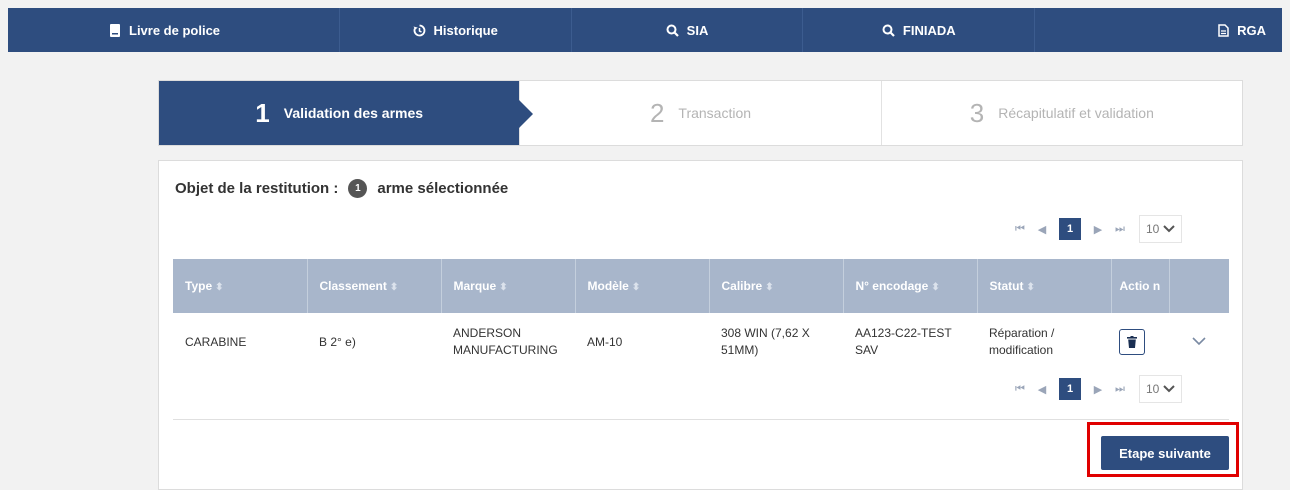 This screenshot has height=490, width=1290. I want to click on col-type: Type ⬍, so click(240, 286).